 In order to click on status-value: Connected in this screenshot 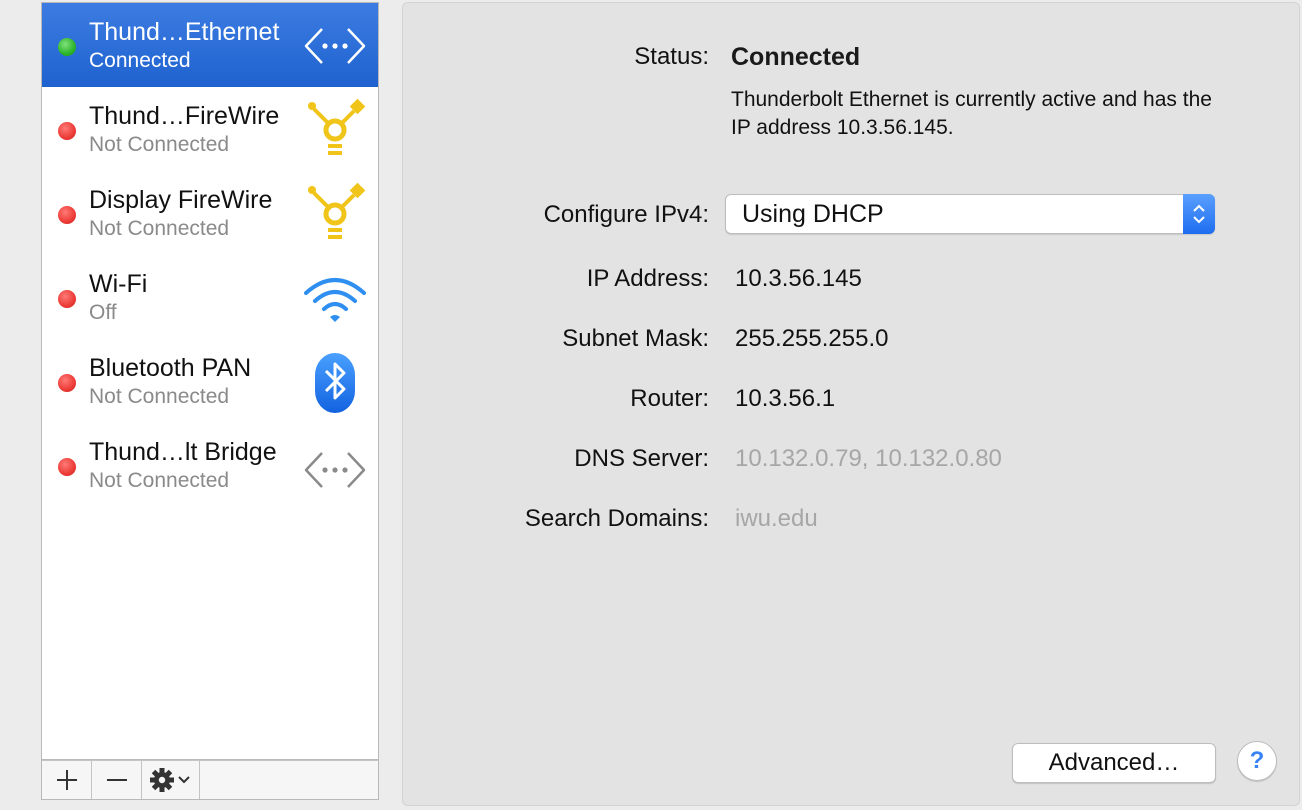, I will do `click(796, 57)`.